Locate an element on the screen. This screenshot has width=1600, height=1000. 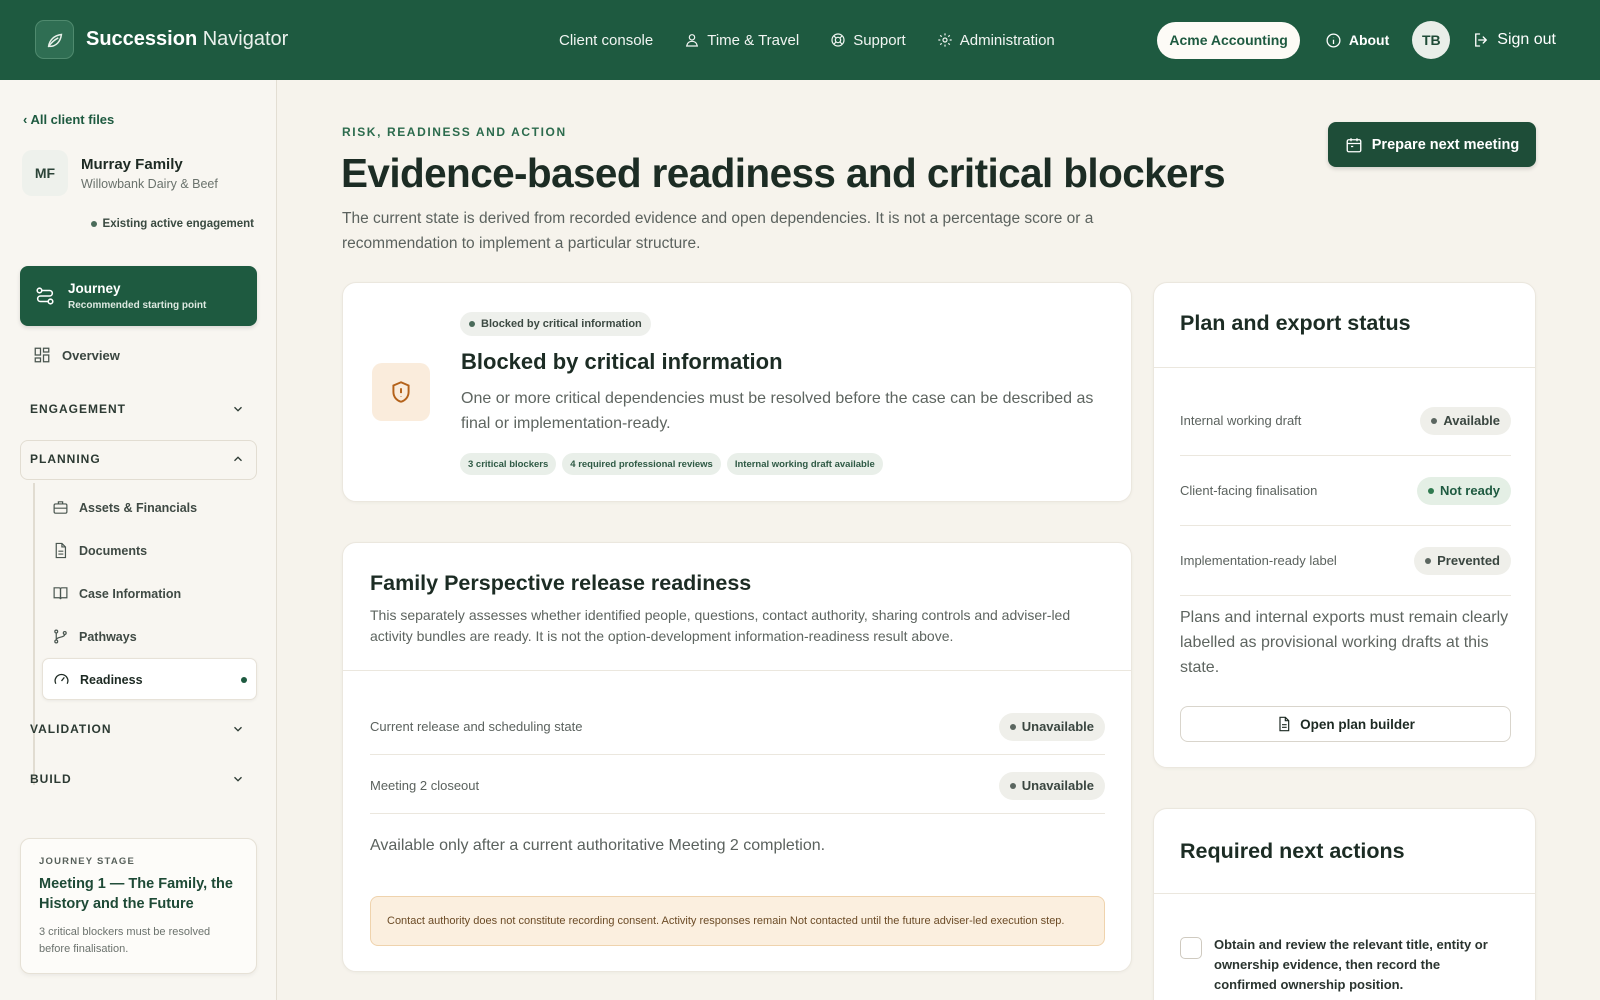
prepare-next-meeting-button: Prepare next meeting is located at coordinates (1432, 144).